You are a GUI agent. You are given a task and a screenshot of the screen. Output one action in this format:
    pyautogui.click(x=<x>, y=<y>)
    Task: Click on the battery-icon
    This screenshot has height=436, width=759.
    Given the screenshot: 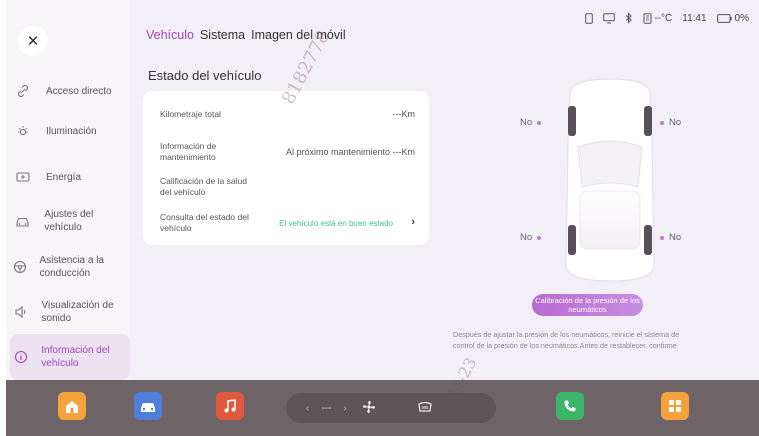 What is the action you would take?
    pyautogui.click(x=23, y=177)
    